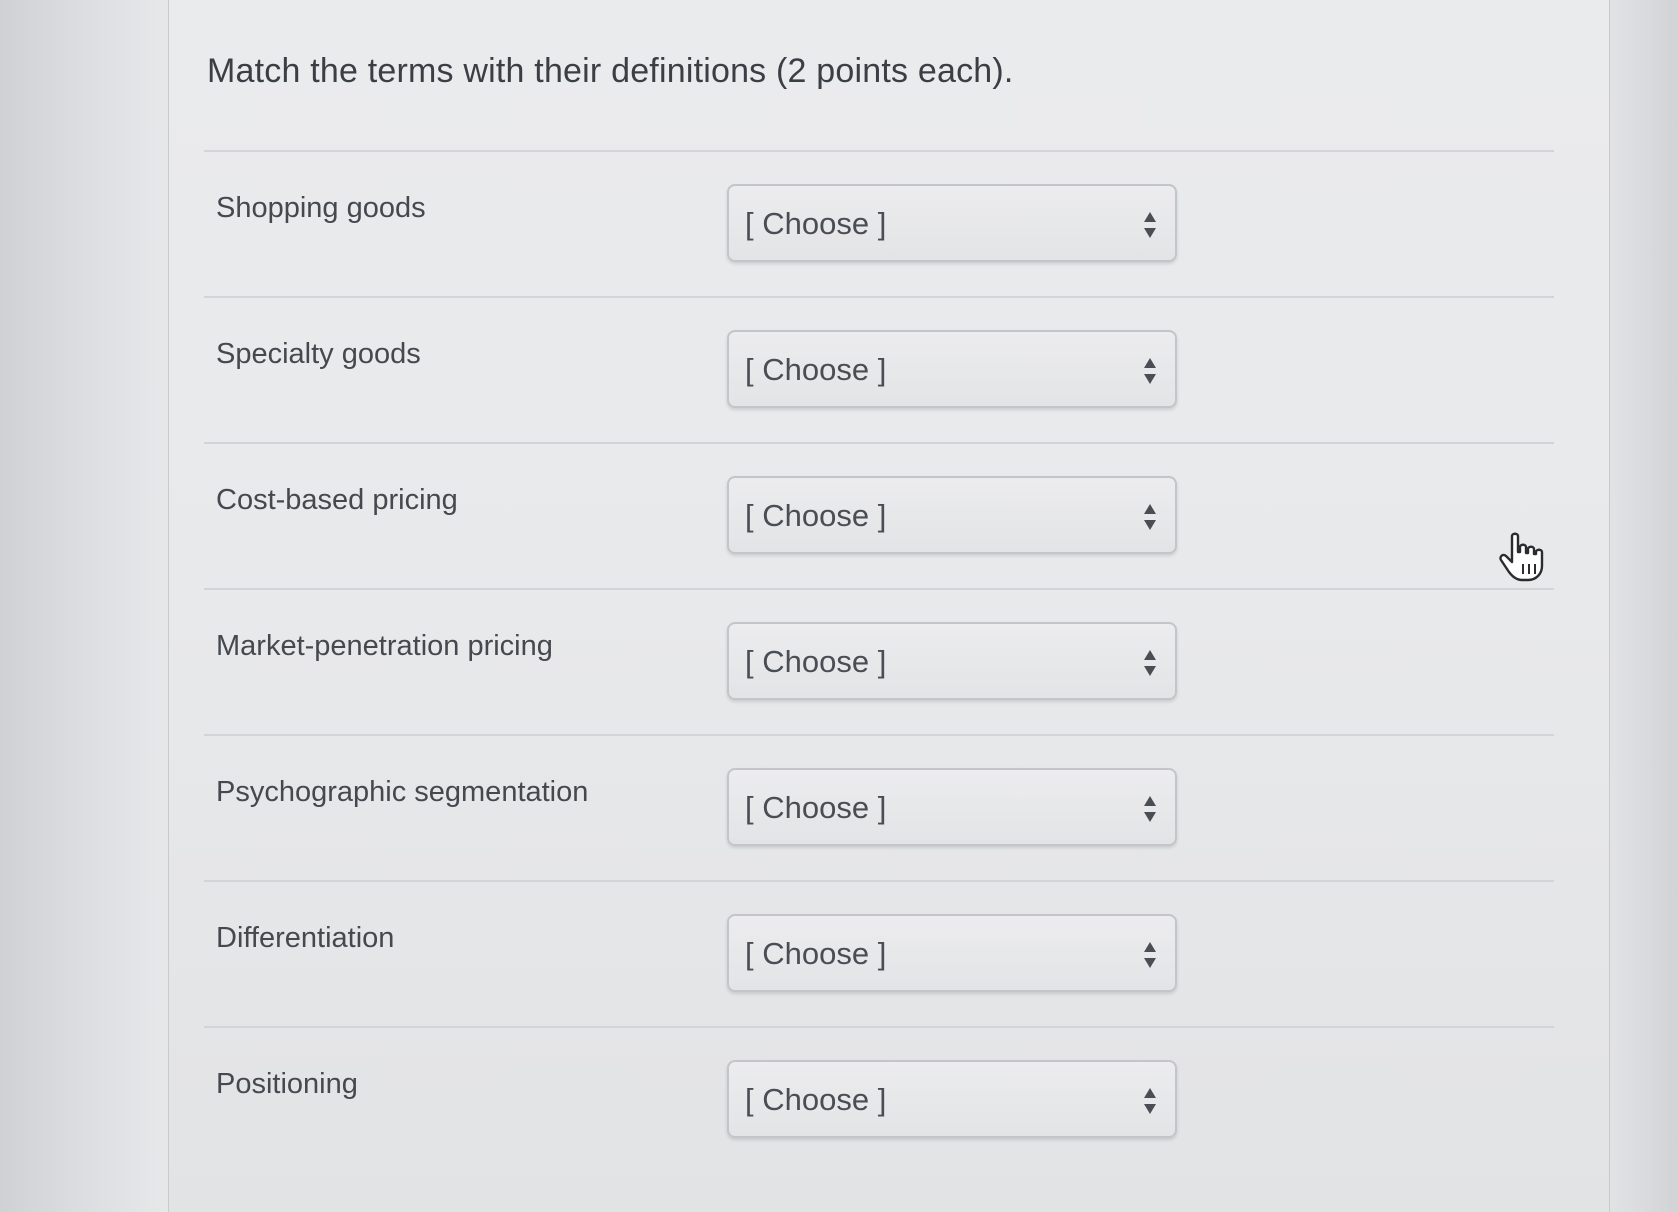 This screenshot has height=1212, width=1677. Describe the element at coordinates (402, 792) in the screenshot. I see `term-label: Psychographic segmentation` at that location.